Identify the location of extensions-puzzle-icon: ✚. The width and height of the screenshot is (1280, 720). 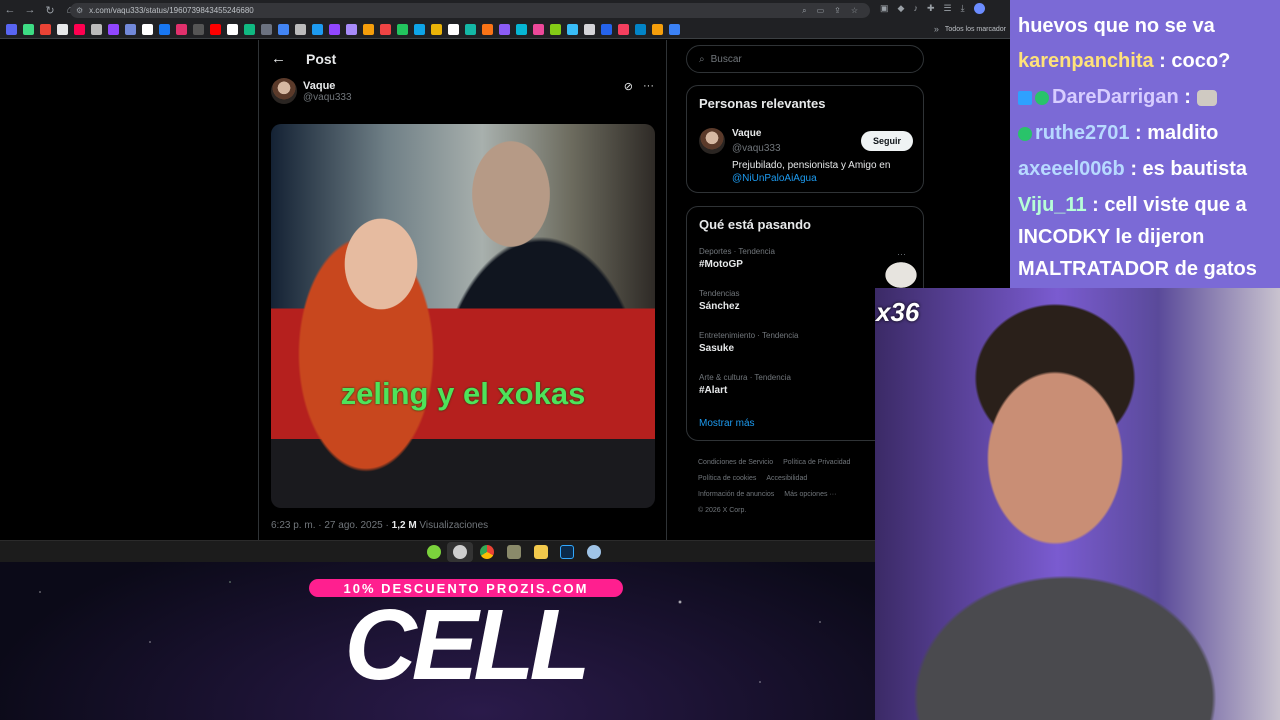
(931, 8).